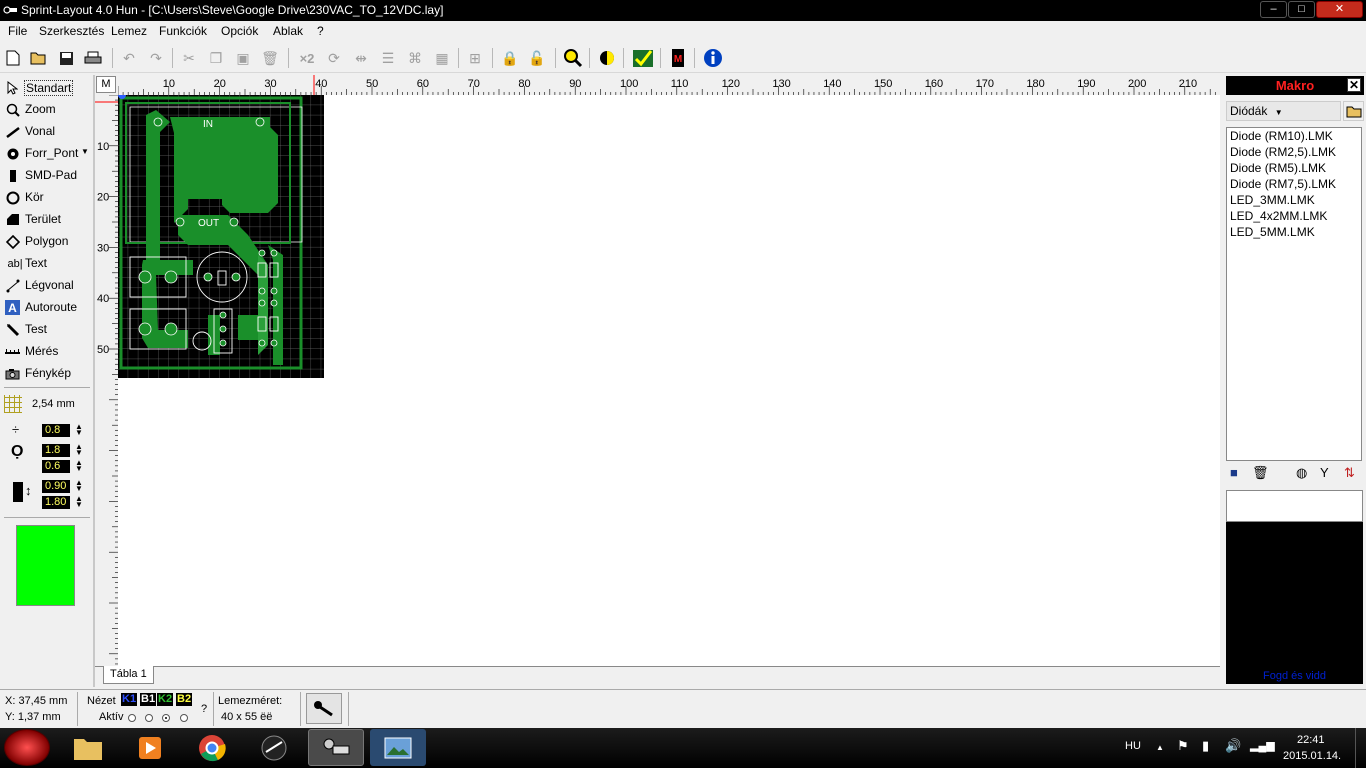 Image resolution: width=1366 pixels, height=768 pixels. Describe the element at coordinates (128, 675) in the screenshot. I see `tab-tabla-1: Tábla 1` at that location.